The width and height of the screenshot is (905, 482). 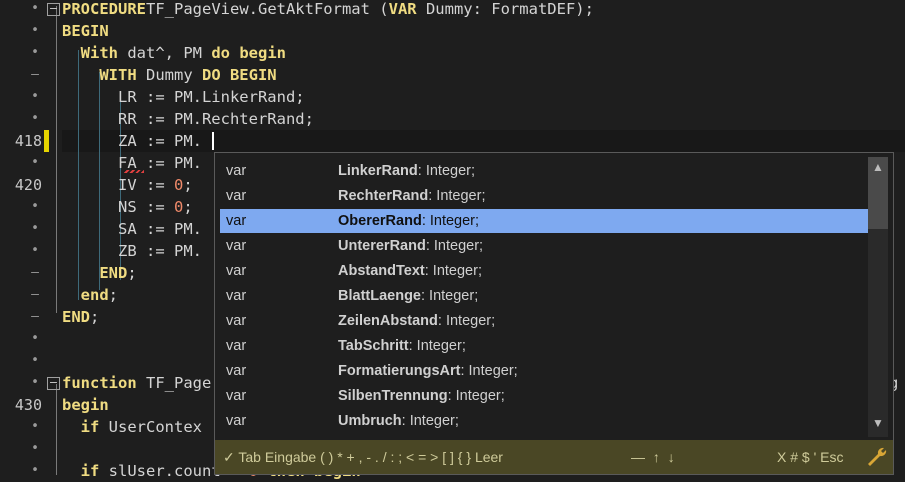 I want to click on scroll-down-icon: ▼, so click(x=878, y=423).